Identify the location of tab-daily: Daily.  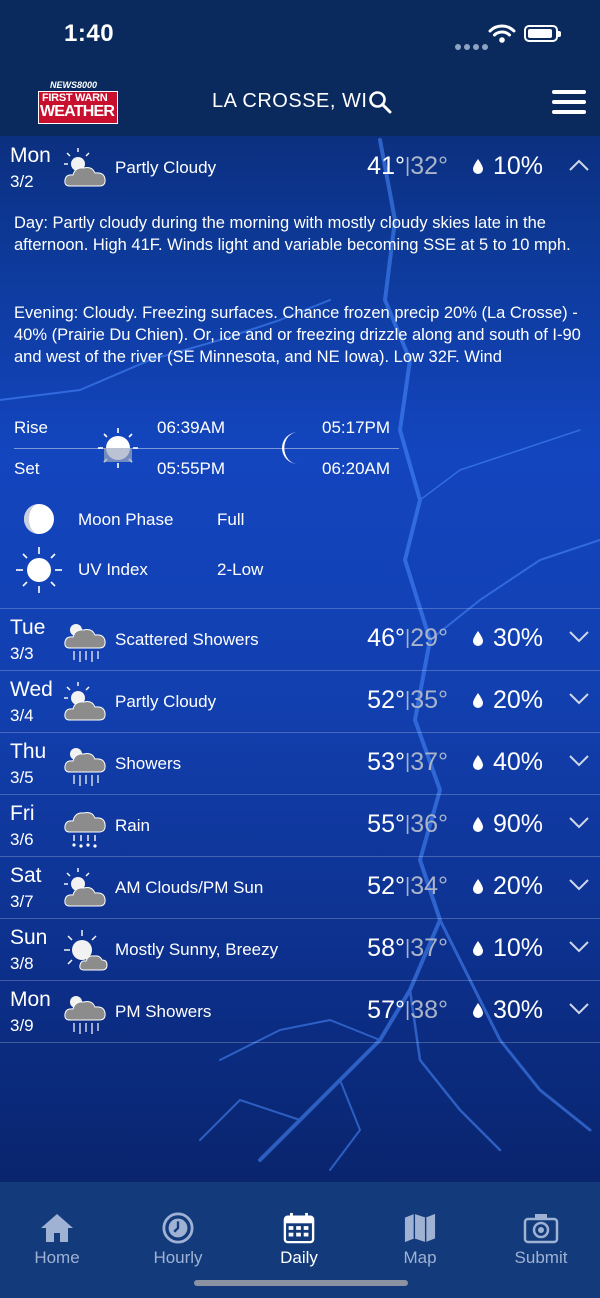
(299, 1240).